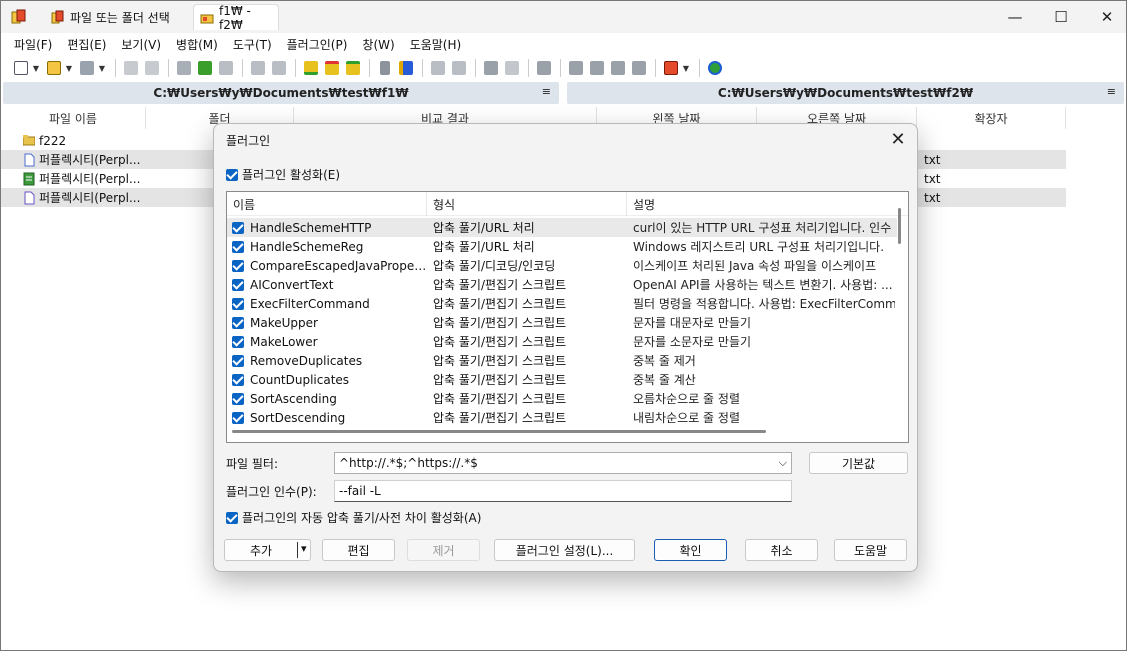 The image size is (1127, 651). What do you see at coordinates (54, 68) in the screenshot?
I see `open-button` at bounding box center [54, 68].